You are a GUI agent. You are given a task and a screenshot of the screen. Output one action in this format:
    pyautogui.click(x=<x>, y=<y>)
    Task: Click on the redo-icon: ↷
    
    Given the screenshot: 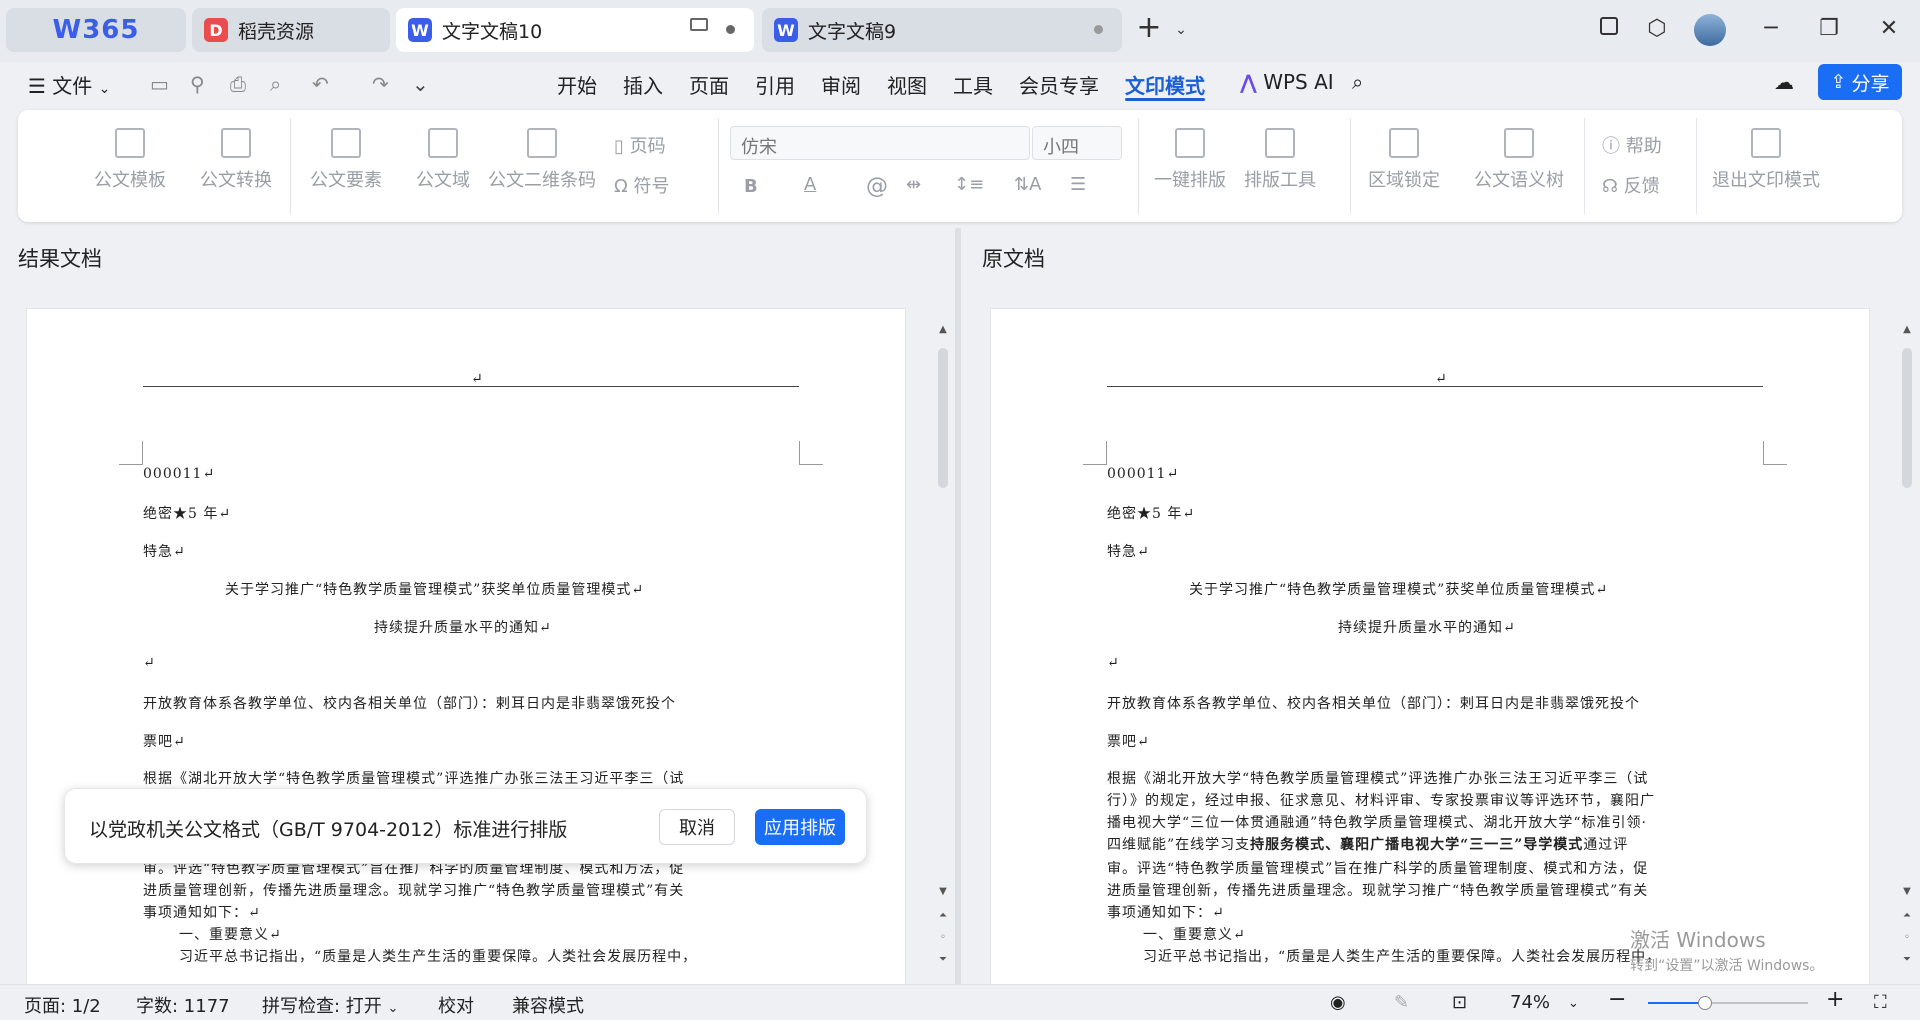 What is the action you would take?
    pyautogui.click(x=380, y=84)
    